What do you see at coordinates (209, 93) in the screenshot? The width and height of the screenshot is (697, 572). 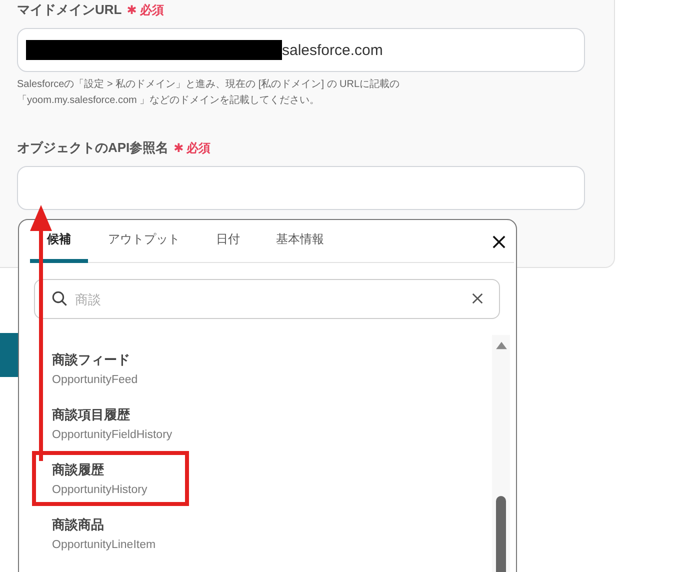 I see `help-text: Salesforceの「設定 > 私のドメイン」と進み、現在の [私のドメイン] の URLに記載の「yoom.my.salesforce.com 」などのドメインを記載してください。` at bounding box center [209, 93].